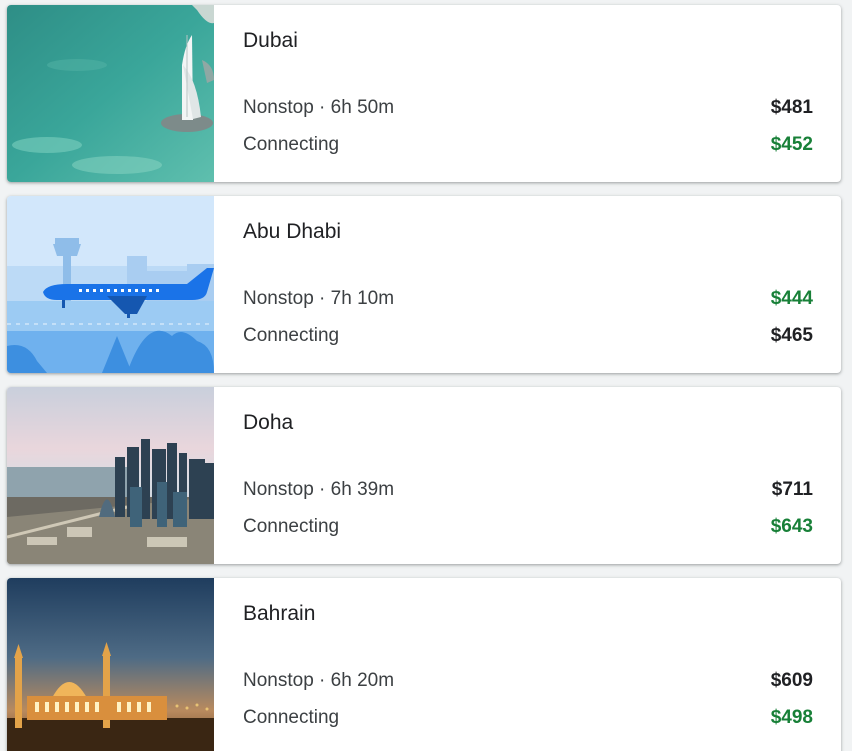 The image size is (852, 751). What do you see at coordinates (791, 680) in the screenshot?
I see `nonstop-price: $609` at bounding box center [791, 680].